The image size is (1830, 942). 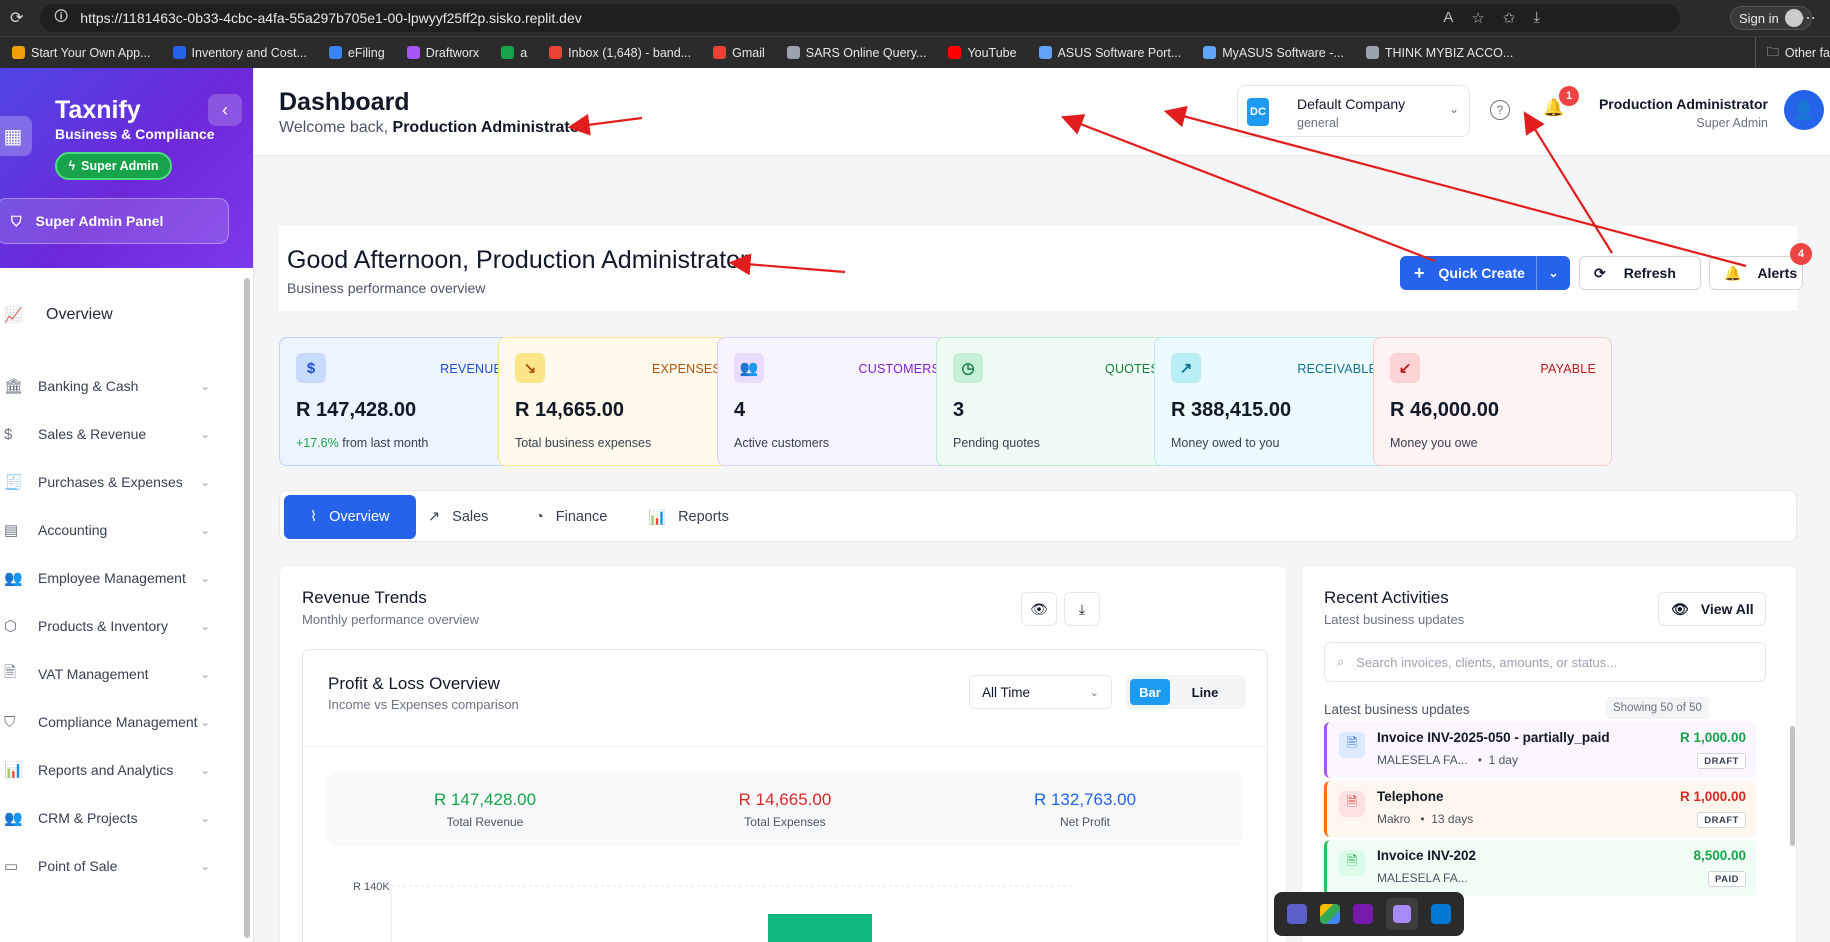 I want to click on user-avatar: 👤, so click(x=1804, y=110).